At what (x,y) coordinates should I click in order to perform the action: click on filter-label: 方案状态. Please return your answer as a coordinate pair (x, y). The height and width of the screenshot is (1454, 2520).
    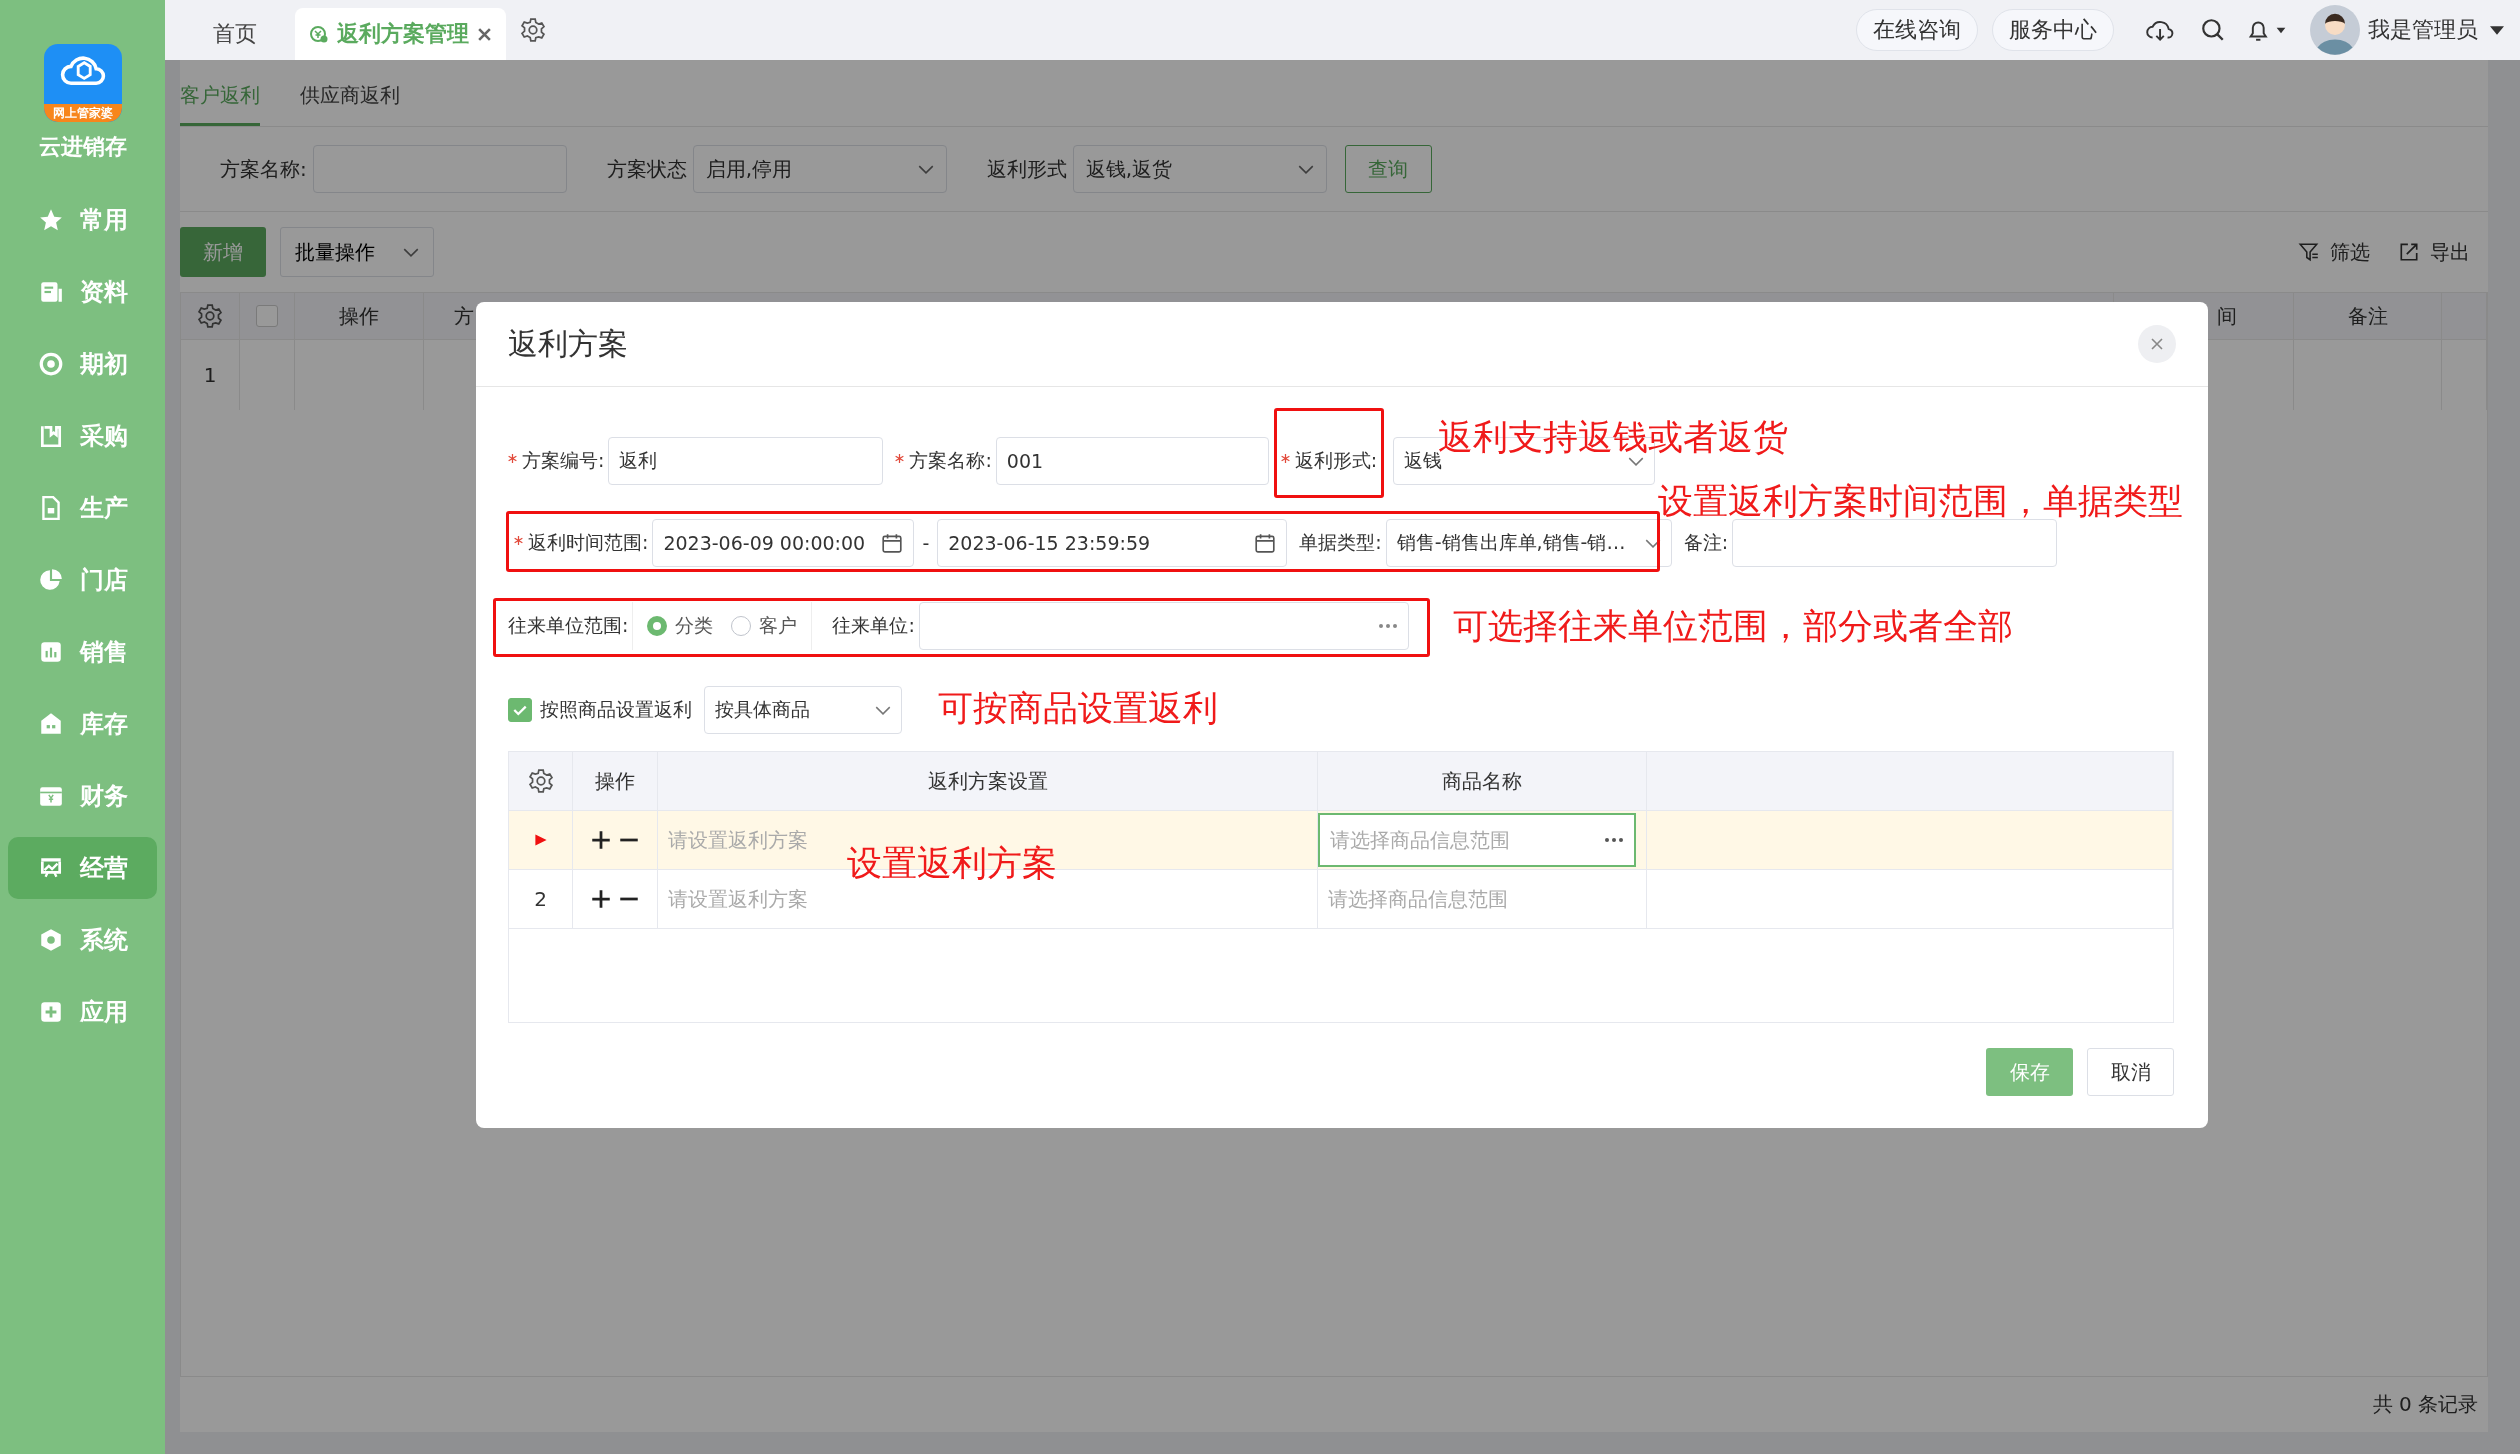
    Looking at the image, I should click on (646, 169).